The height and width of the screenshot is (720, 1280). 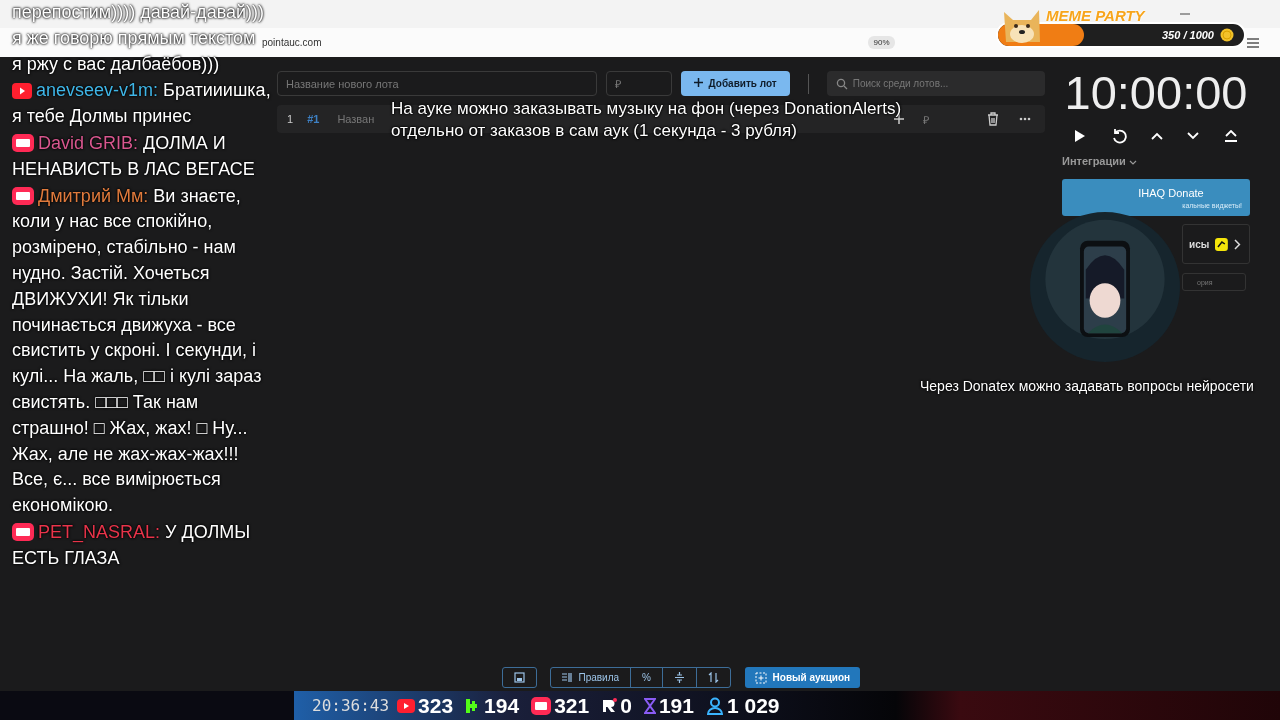 I want to click on r-logo-icon, so click(x=609, y=705).